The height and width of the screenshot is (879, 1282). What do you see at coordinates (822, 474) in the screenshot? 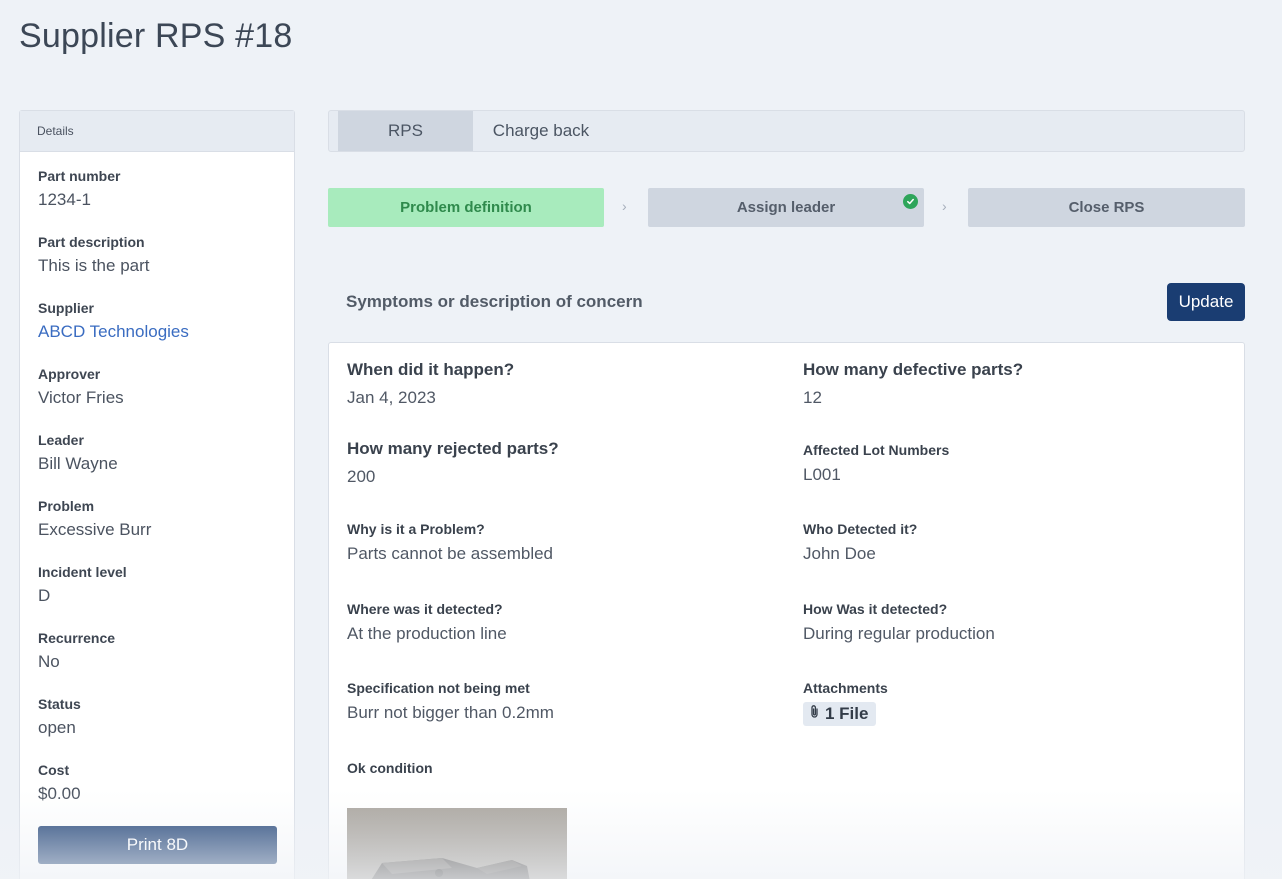
I see `question-value: L001` at bounding box center [822, 474].